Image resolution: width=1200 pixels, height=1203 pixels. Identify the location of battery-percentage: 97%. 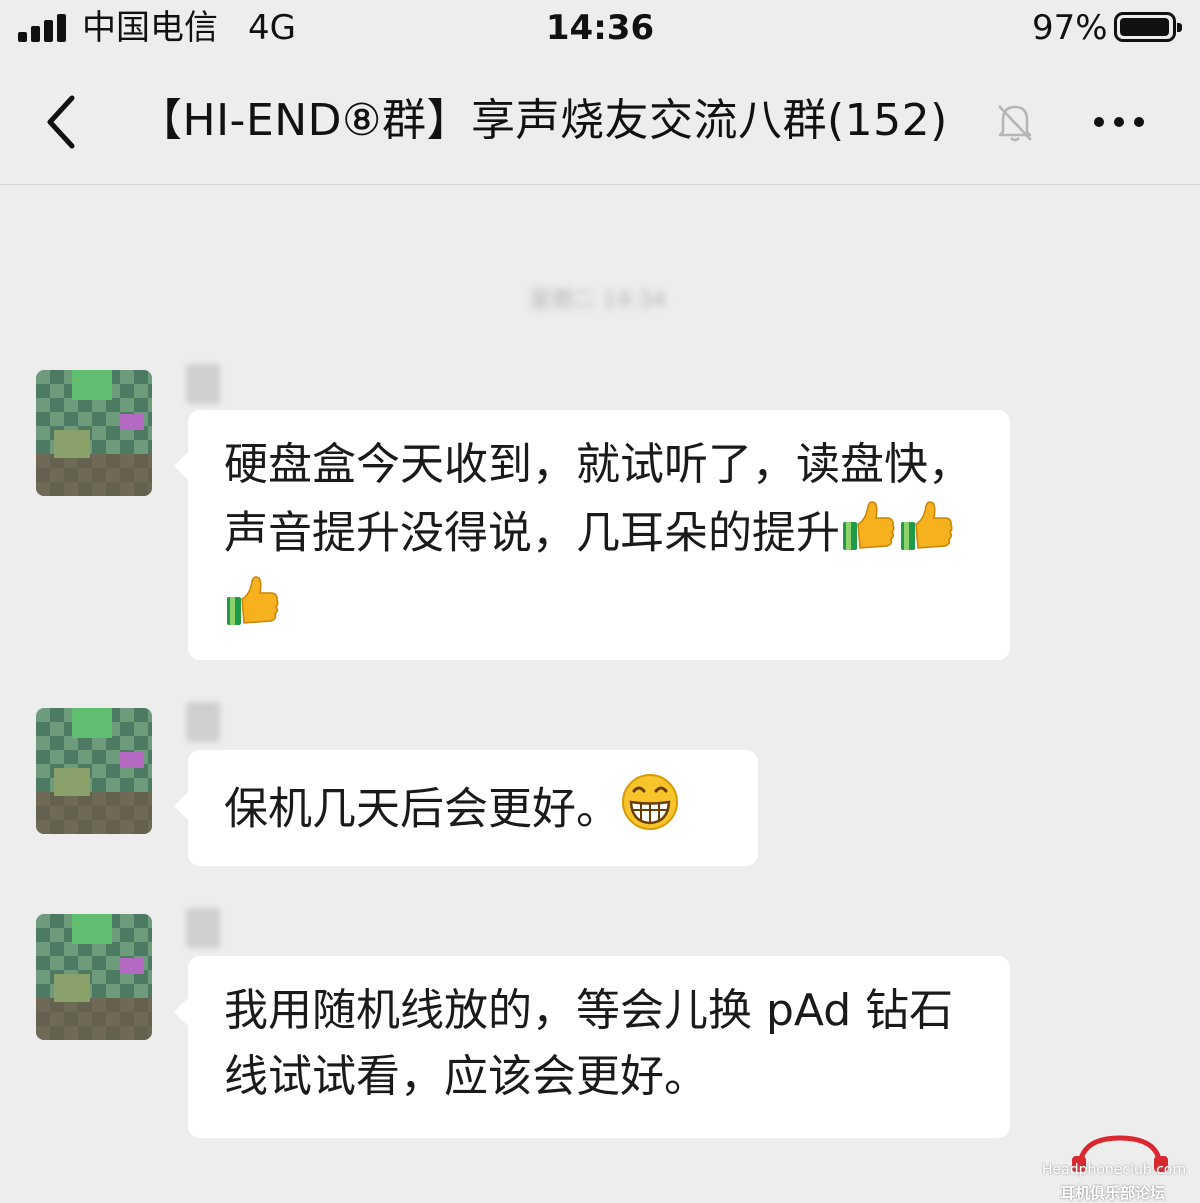
(1070, 28).